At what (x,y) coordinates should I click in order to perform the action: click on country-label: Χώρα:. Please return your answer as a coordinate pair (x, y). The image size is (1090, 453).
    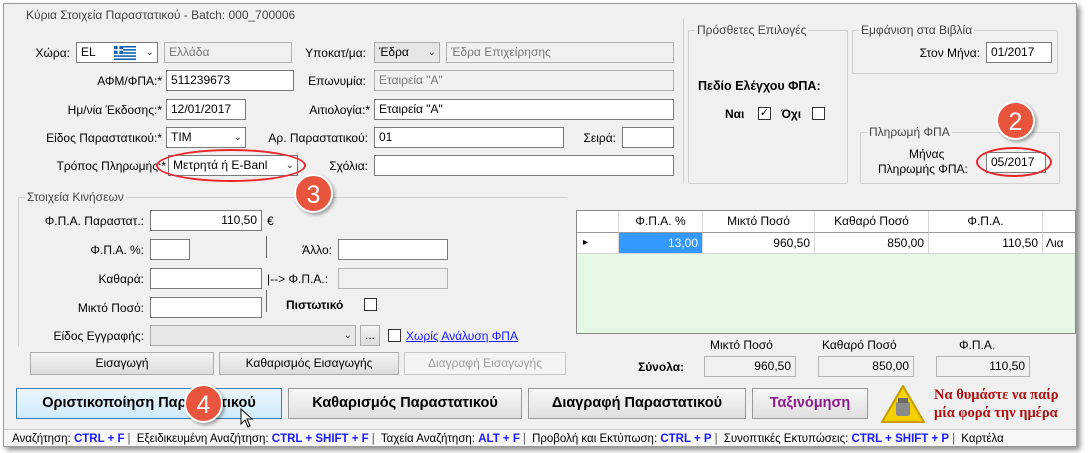
    Looking at the image, I should click on (52, 53).